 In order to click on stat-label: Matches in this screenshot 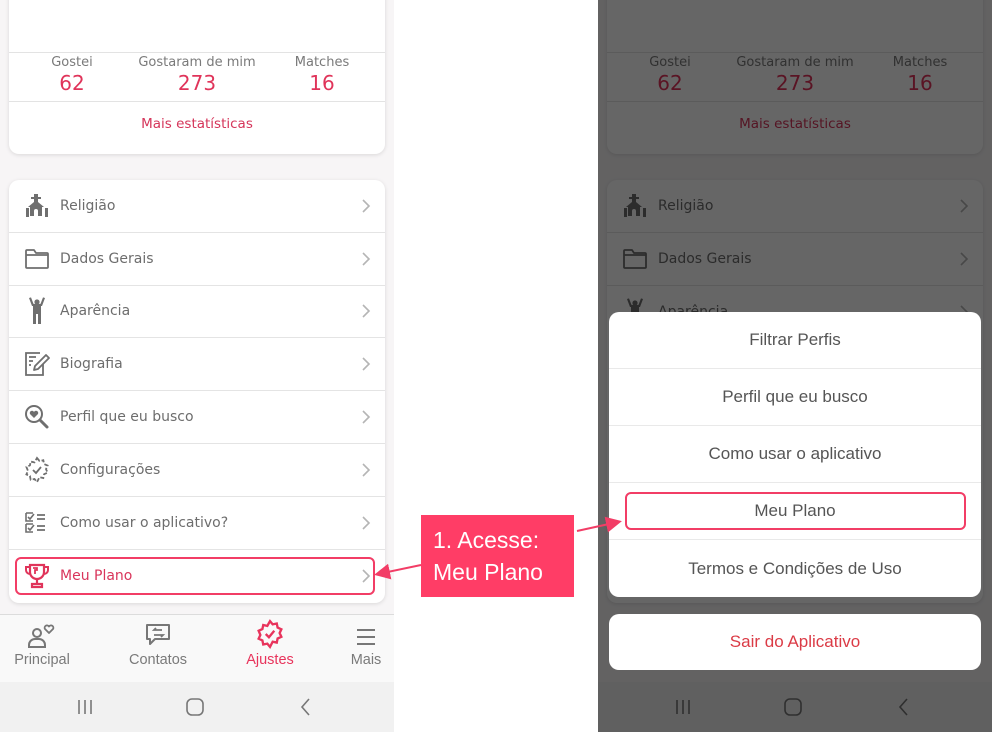, I will do `click(322, 62)`.